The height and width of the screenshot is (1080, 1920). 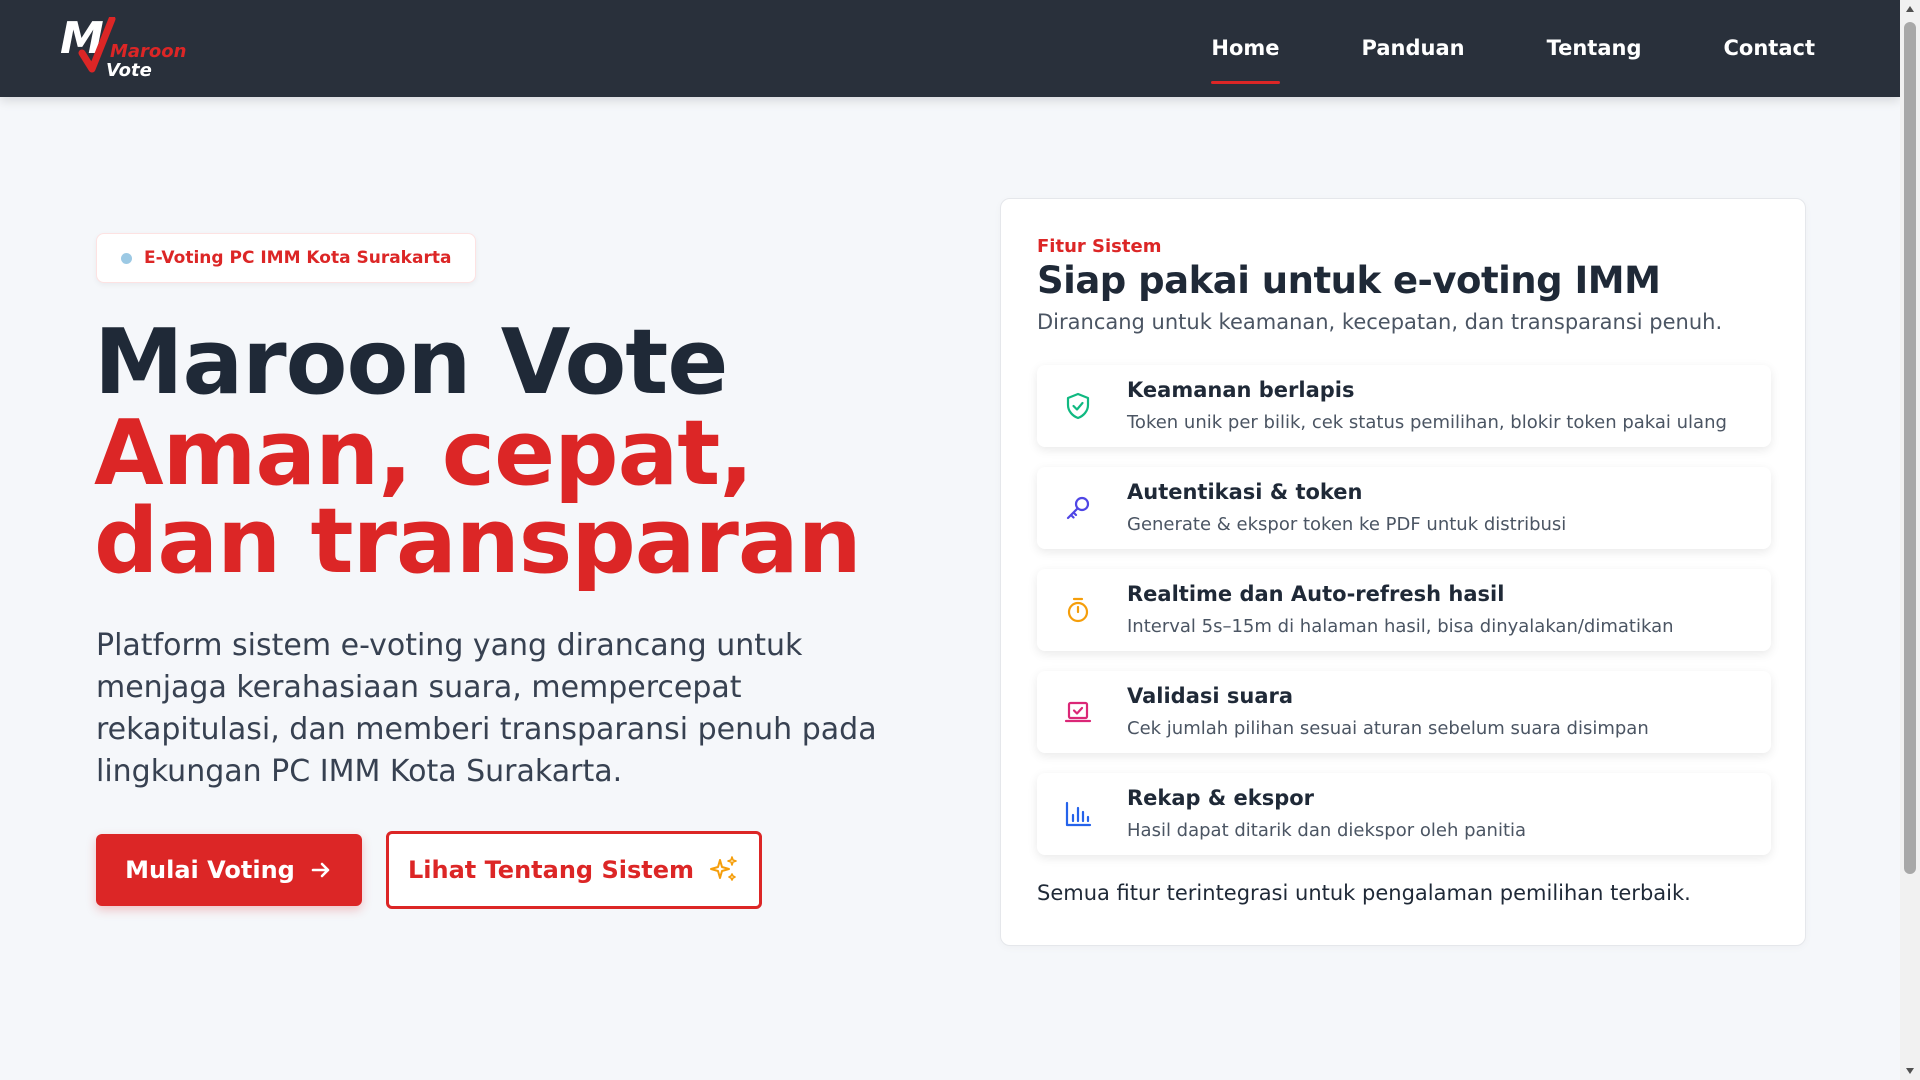 I want to click on logo-word-vote: Vote, so click(x=129, y=70).